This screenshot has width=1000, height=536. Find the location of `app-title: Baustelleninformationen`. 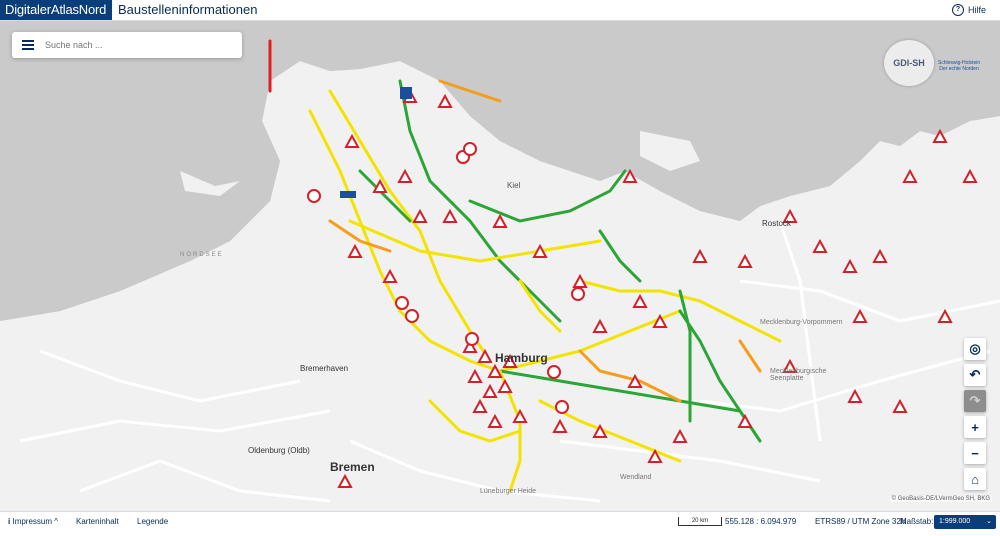

app-title: Baustelleninformationen is located at coordinates (188, 9).